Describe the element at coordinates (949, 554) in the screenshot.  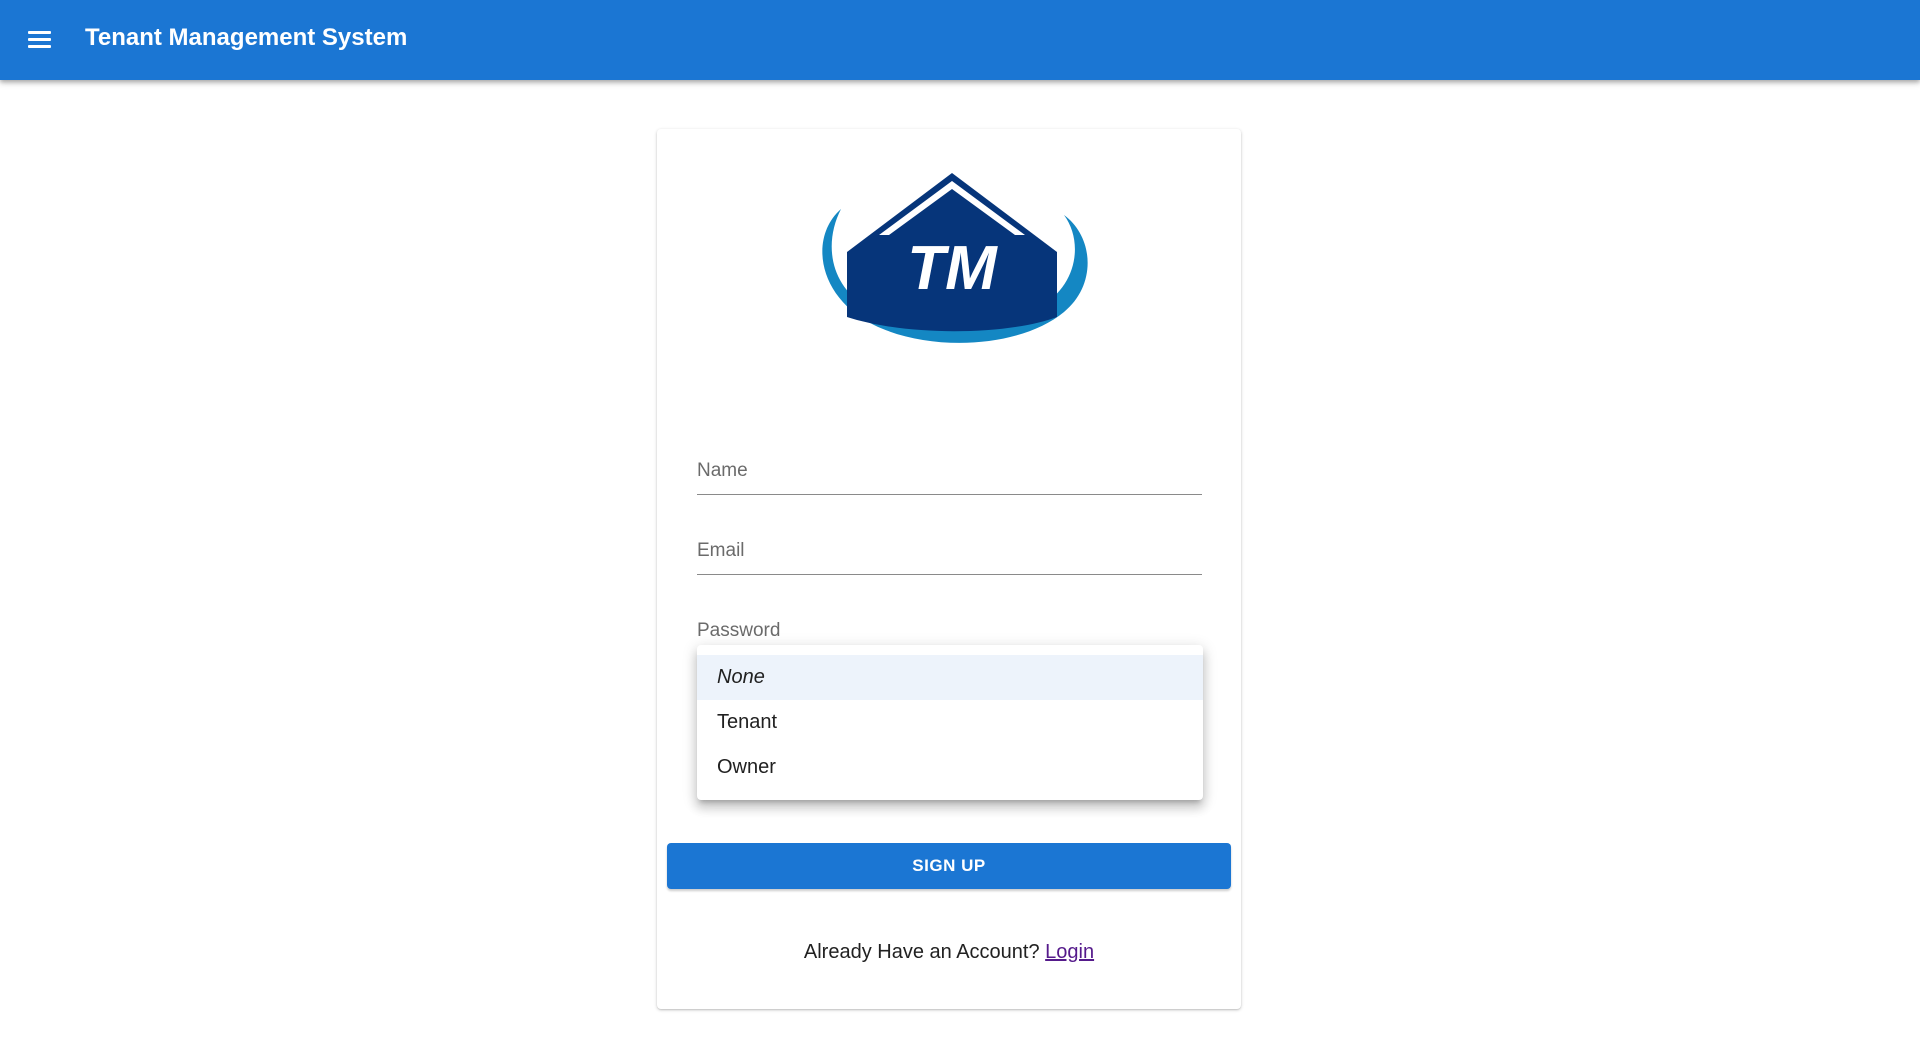
I see `email-field: Email` at that location.